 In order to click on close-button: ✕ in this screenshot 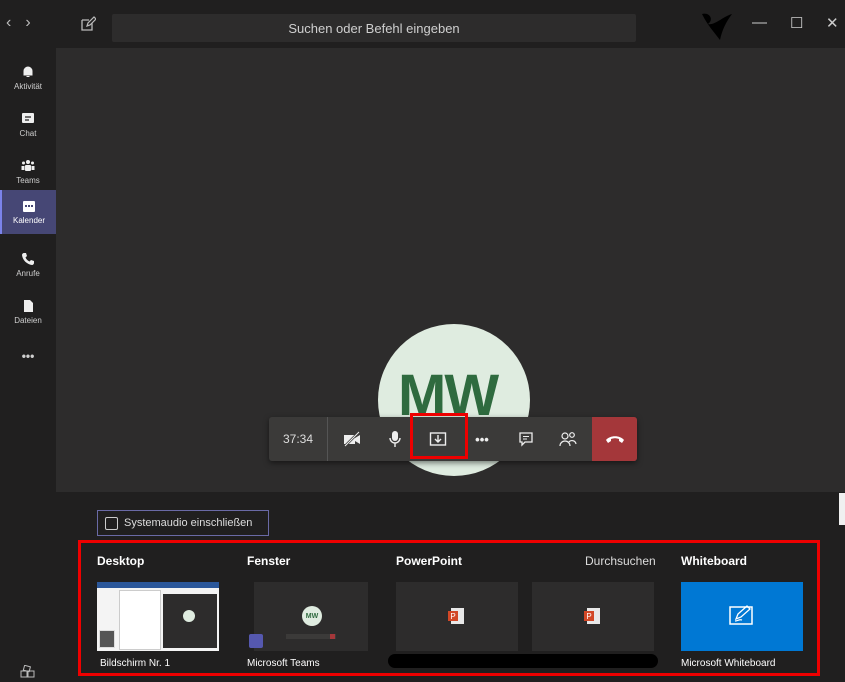, I will do `click(832, 23)`.